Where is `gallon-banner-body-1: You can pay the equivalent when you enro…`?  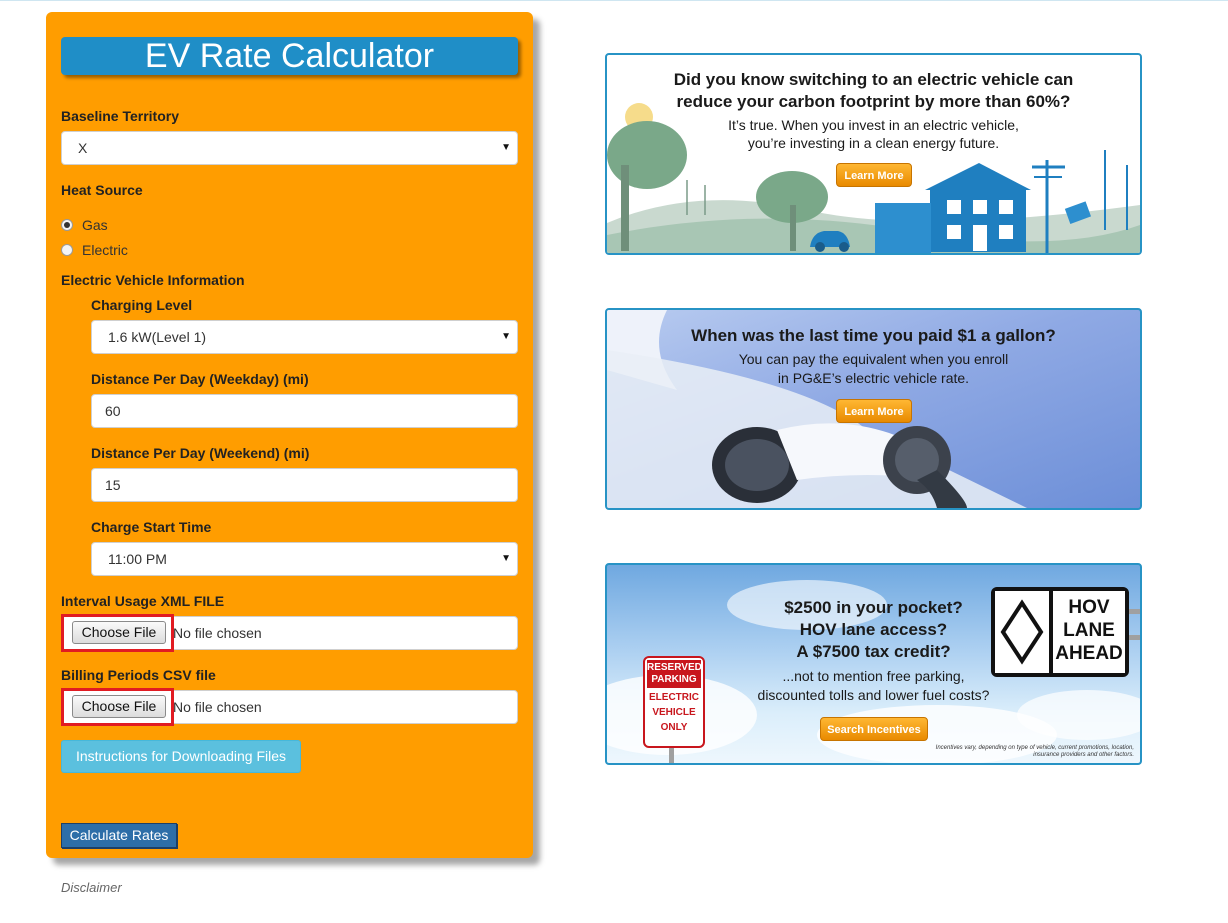 gallon-banner-body-1: You can pay the equivalent when you enro… is located at coordinates (873, 359).